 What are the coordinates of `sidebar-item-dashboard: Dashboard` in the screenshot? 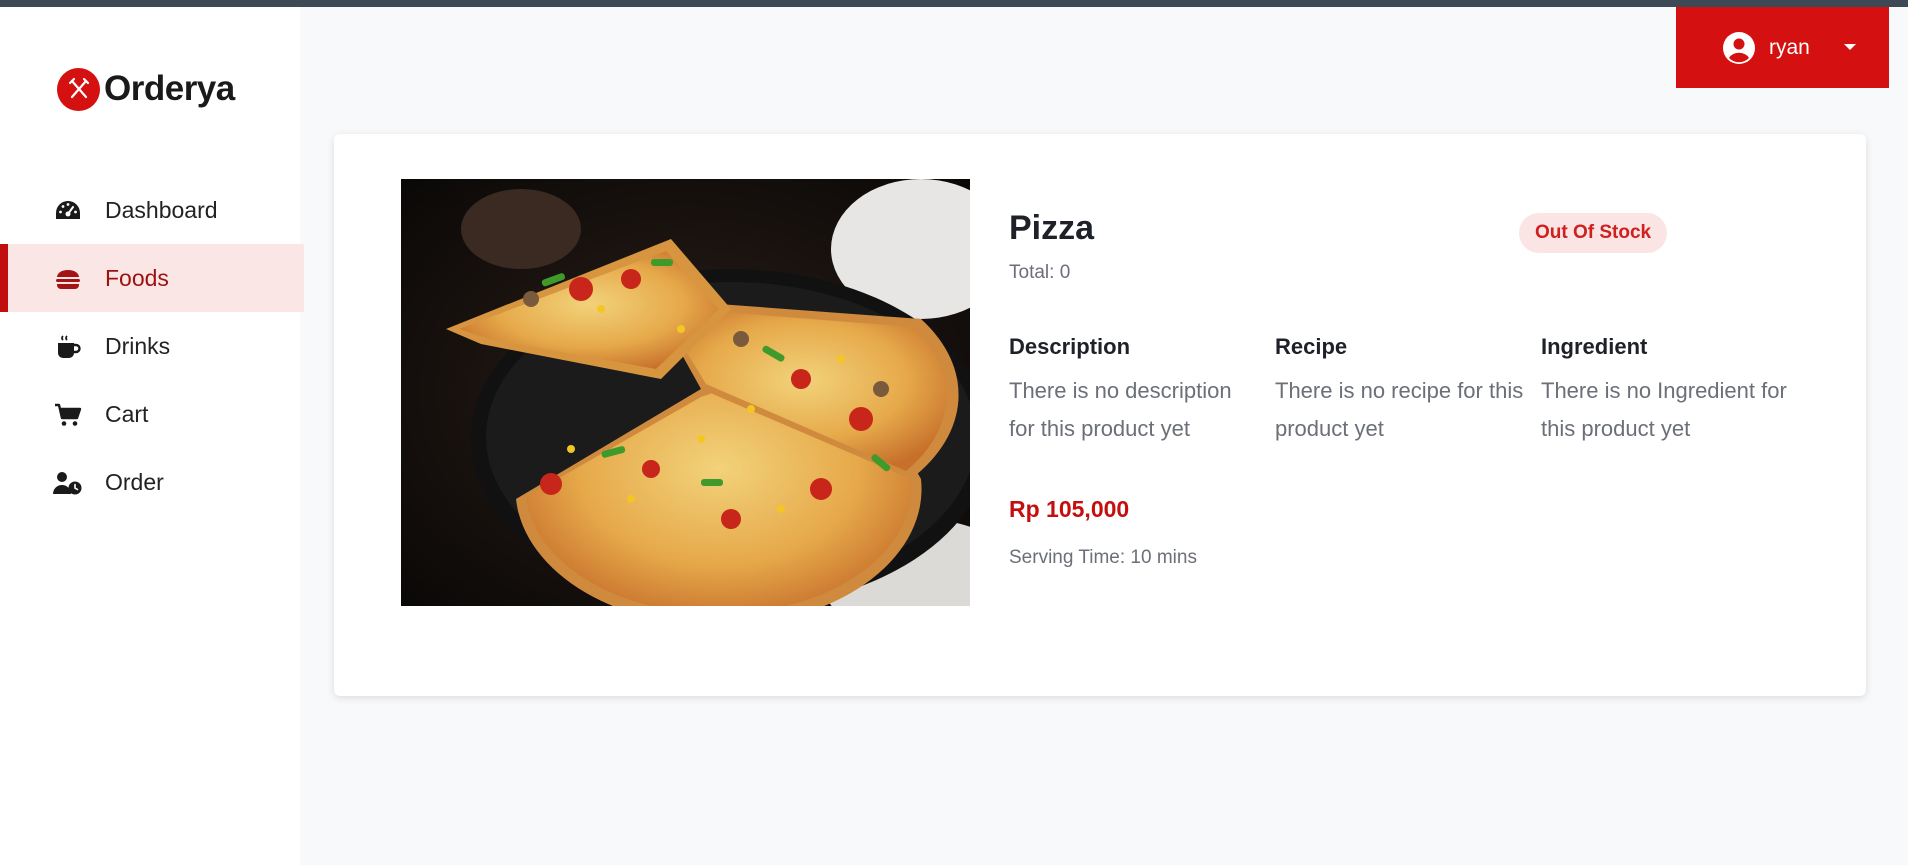 It's located at (152, 210).